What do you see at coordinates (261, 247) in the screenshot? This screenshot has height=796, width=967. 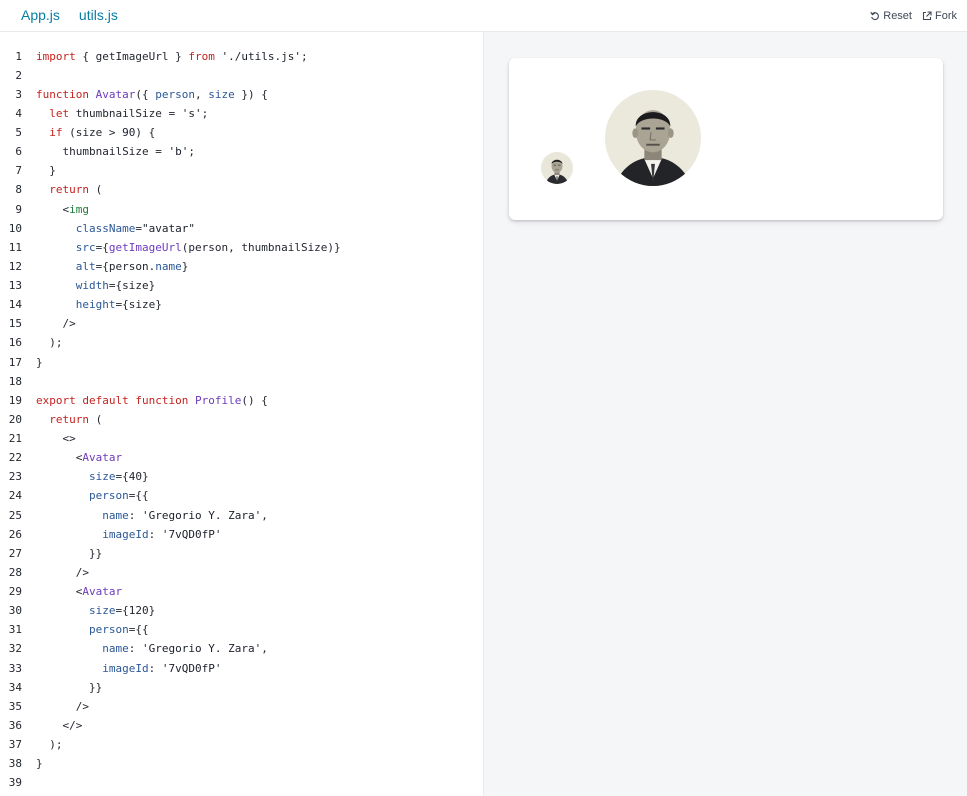 I see `code-token: (person, thumbnailSize)}` at bounding box center [261, 247].